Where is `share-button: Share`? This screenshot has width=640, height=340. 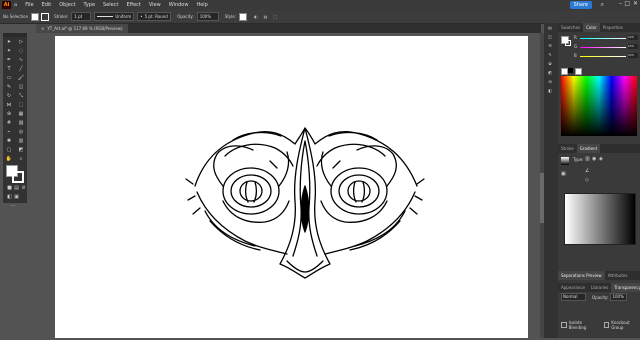
share-button: Share is located at coordinates (580, 5).